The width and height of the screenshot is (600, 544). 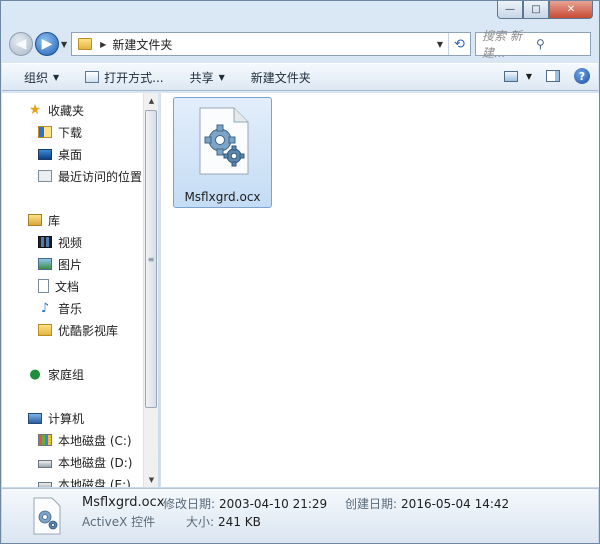 What do you see at coordinates (72, 440) in the screenshot?
I see `nav-drive-c: 本地磁盘 (C:)` at bounding box center [72, 440].